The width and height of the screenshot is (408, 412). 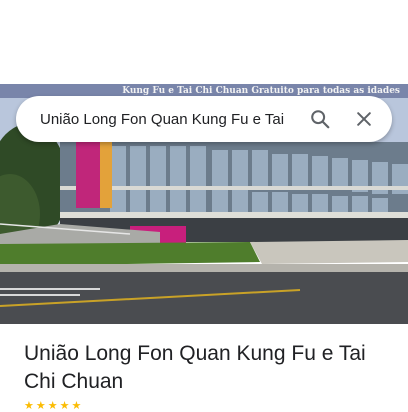 I want to click on search-button, so click(x=320, y=119).